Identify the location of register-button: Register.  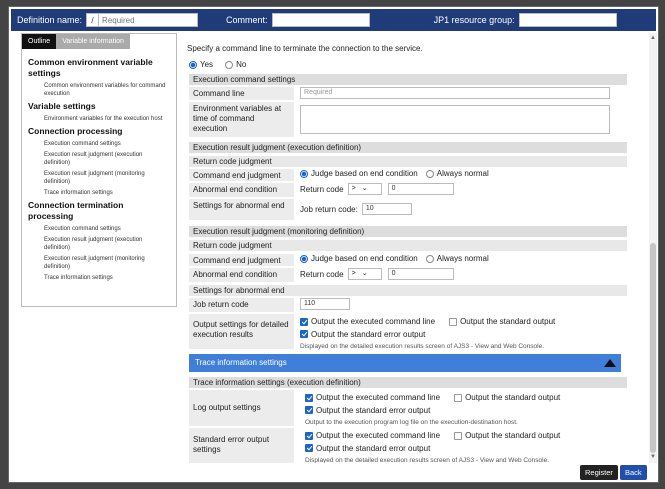
(599, 472).